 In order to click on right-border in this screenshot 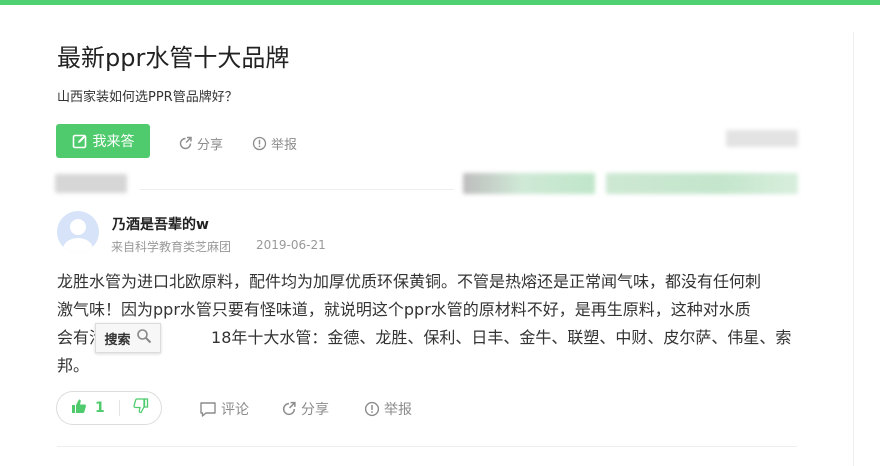, I will do `click(853, 249)`.